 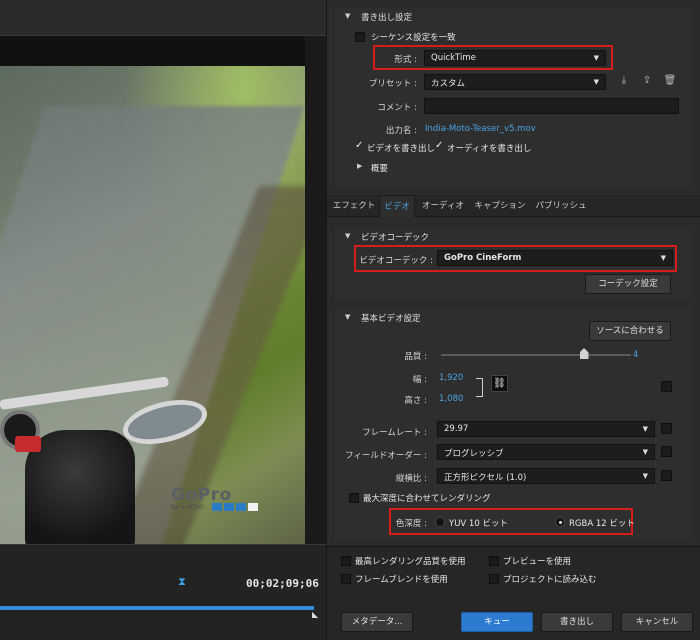 I want to click on match-source-button: ソースに合わせる, so click(x=630, y=331).